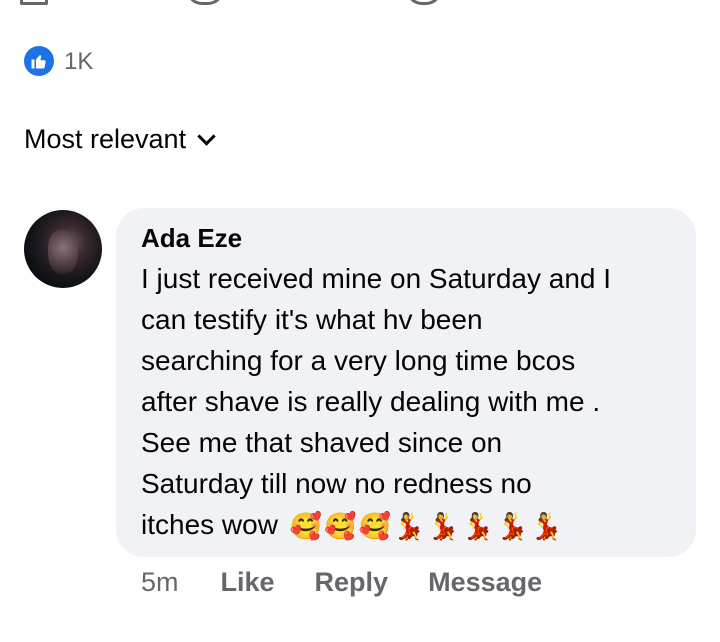 The width and height of the screenshot is (720, 642). I want to click on comment-text-line: See me that shaved since on, so click(322, 442).